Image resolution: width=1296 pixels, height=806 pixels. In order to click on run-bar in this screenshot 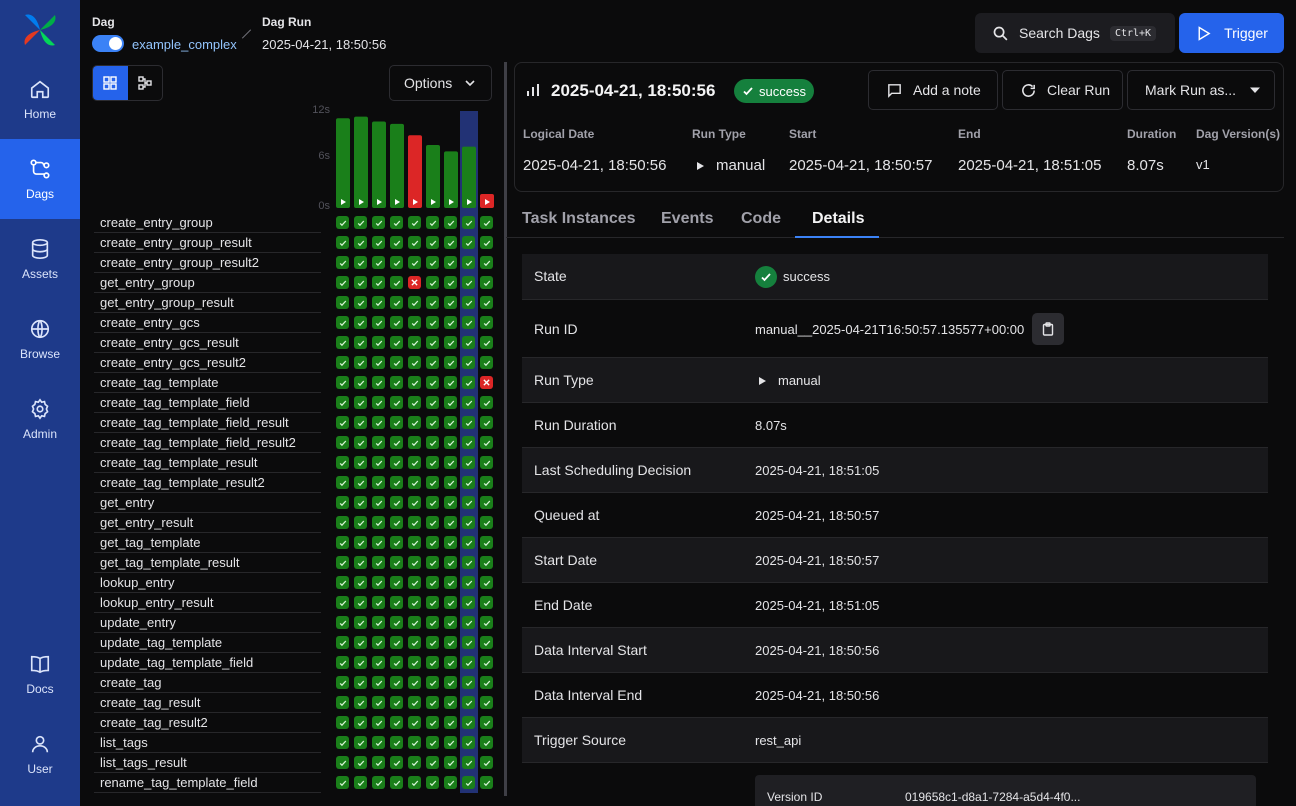, I will do `click(433, 176)`.